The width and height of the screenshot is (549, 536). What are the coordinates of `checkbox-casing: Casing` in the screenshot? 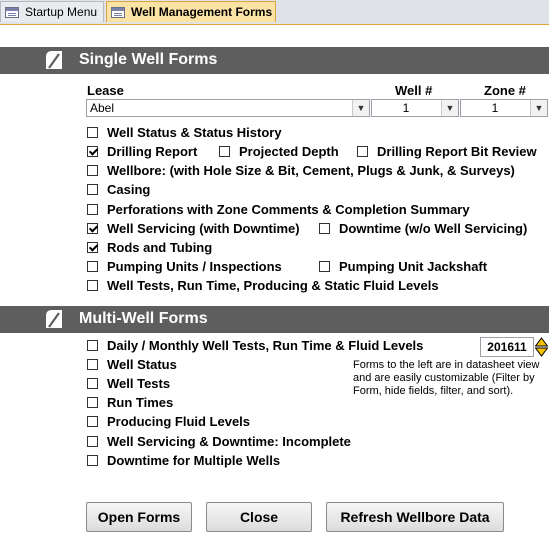 It's located at (118, 189).